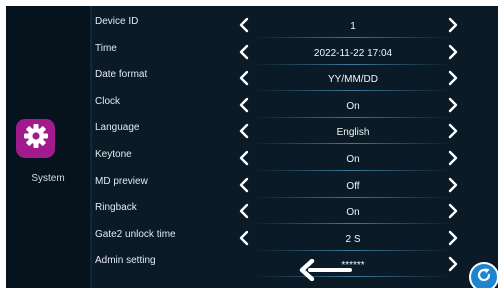 The width and height of the screenshot is (504, 293). Describe the element at coordinates (48, 178) in the screenshot. I see `system-label: System` at that location.